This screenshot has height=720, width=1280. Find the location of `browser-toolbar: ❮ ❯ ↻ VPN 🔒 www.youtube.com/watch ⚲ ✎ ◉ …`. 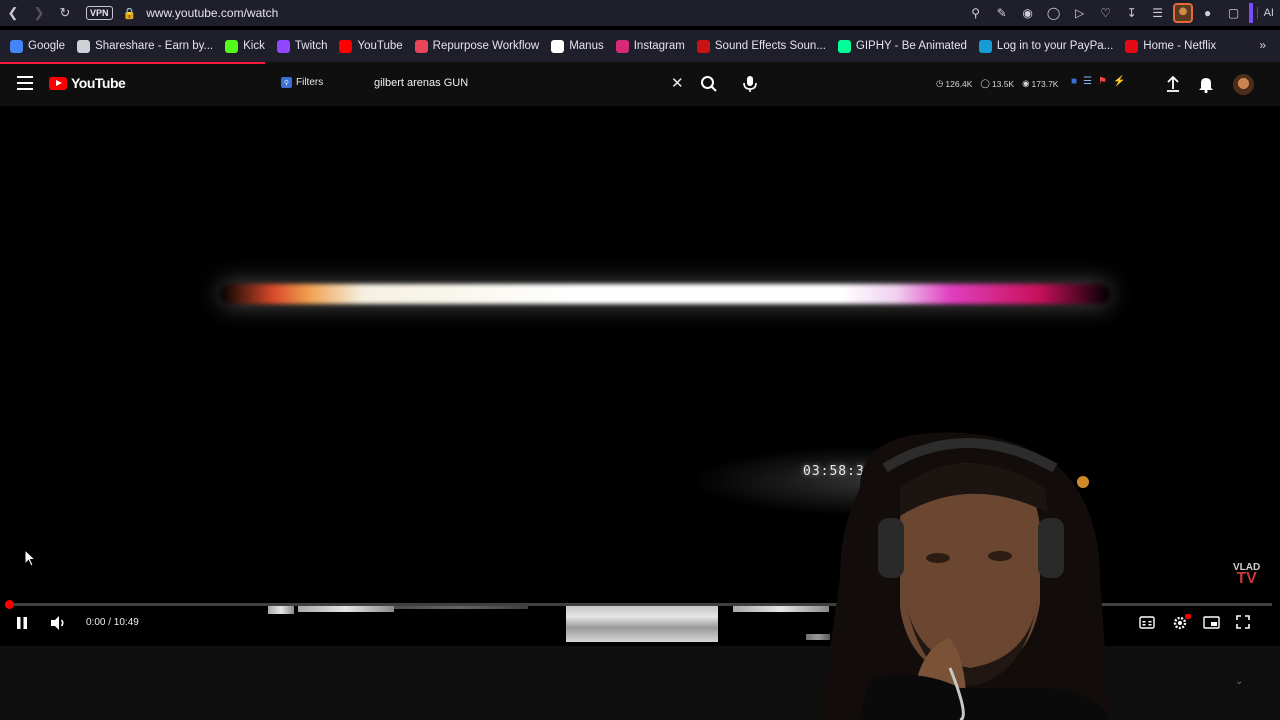

browser-toolbar: ❮ ❯ ↻ VPN 🔒 www.youtube.com/watch ⚲ ✎ ◉ … is located at coordinates (640, 13).